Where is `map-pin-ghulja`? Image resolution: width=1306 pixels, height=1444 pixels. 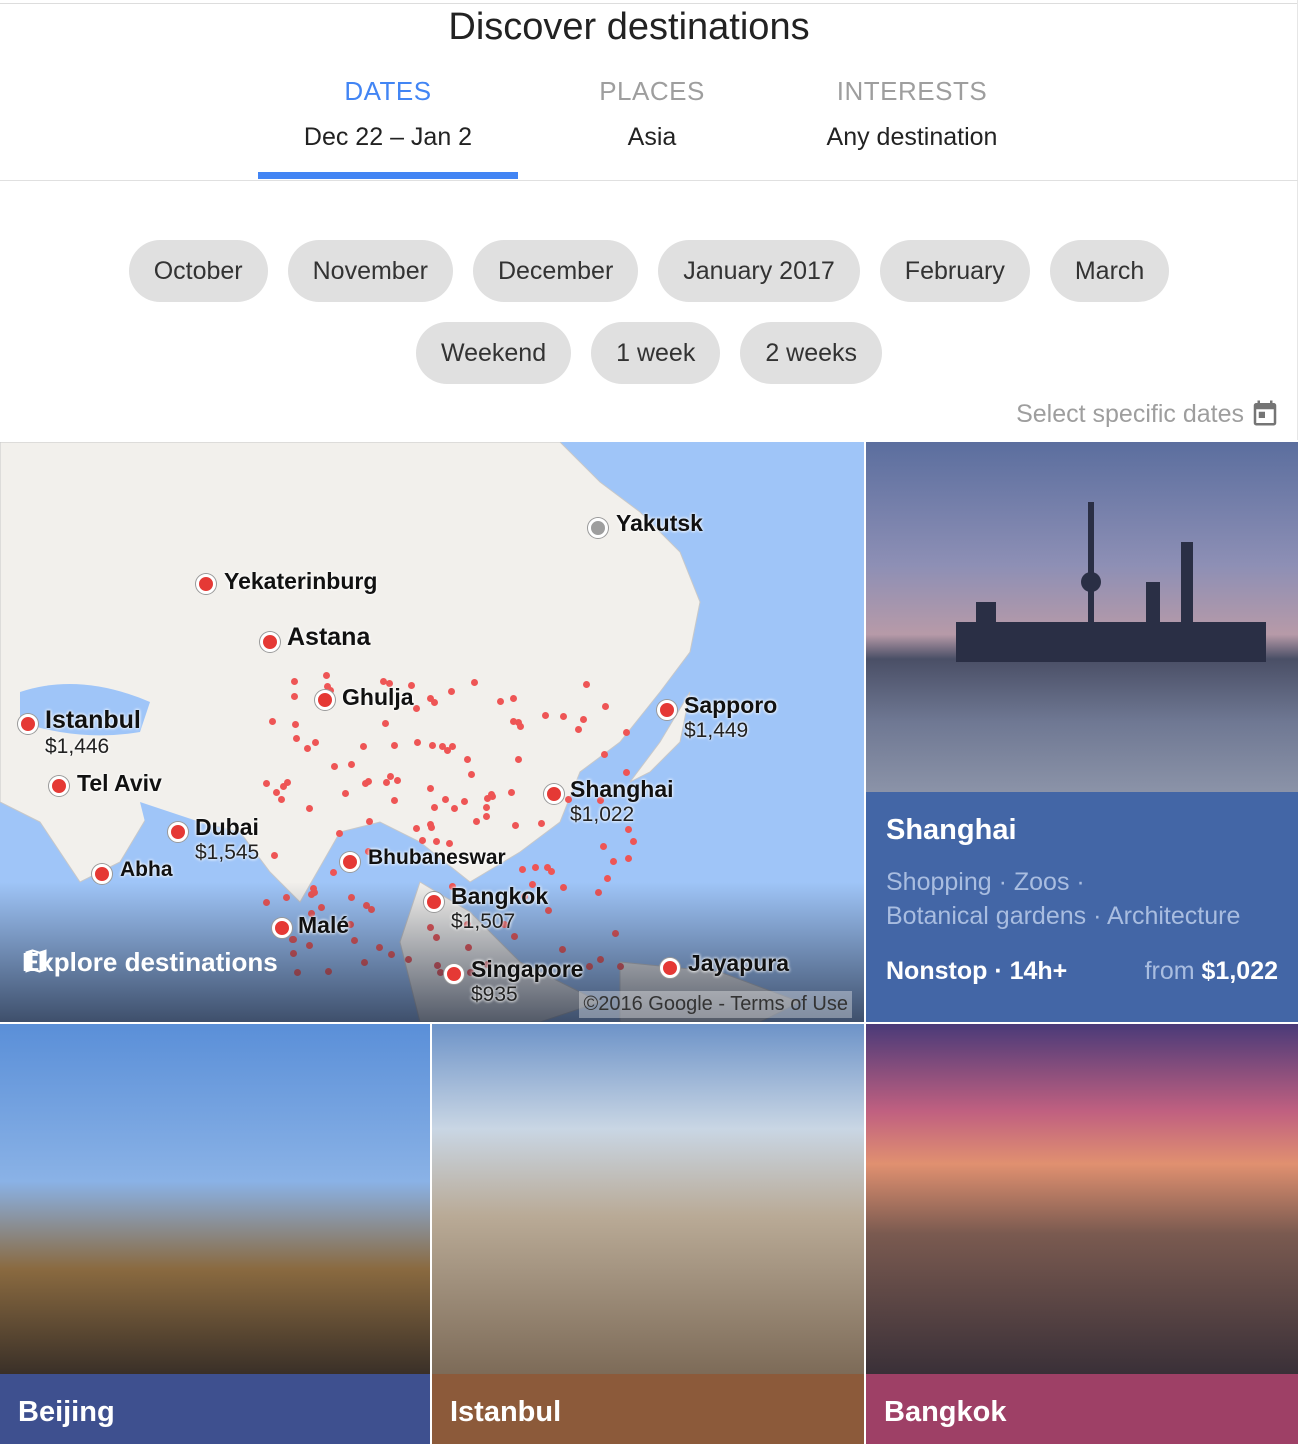
map-pin-ghulja is located at coordinates (325, 700).